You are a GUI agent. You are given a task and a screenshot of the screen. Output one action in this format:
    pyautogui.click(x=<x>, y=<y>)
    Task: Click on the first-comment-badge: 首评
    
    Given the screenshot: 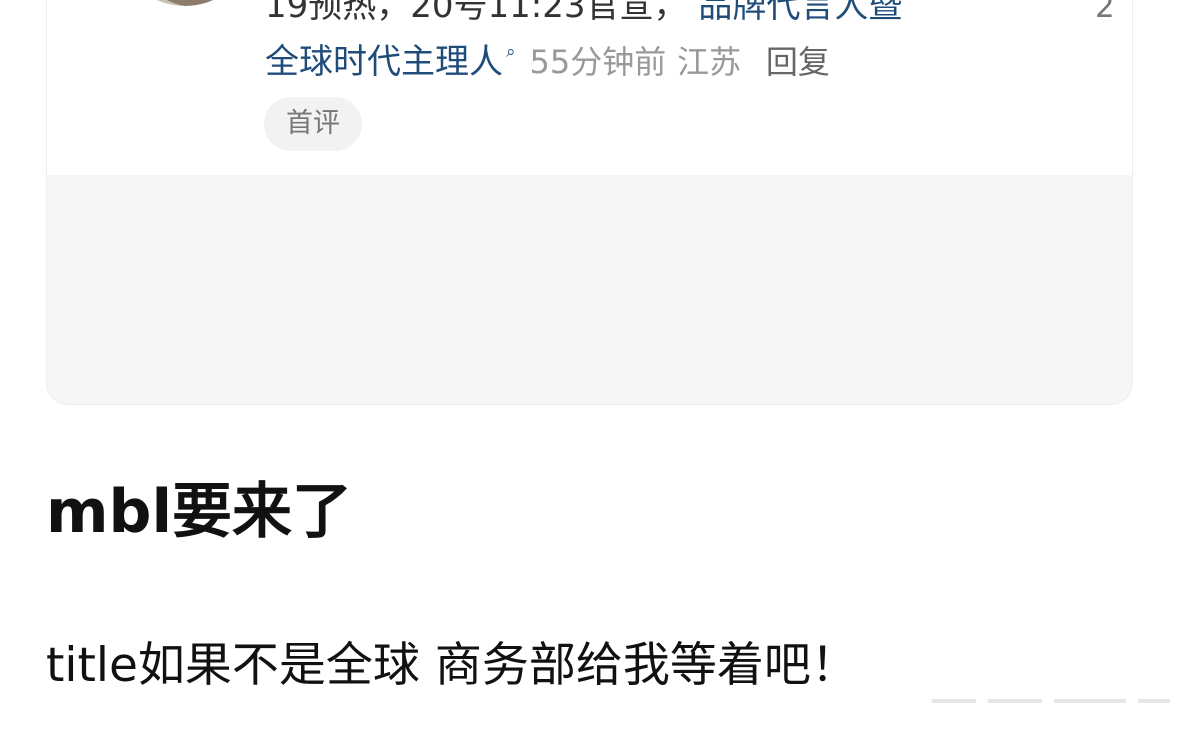 What is the action you would take?
    pyautogui.click(x=313, y=124)
    